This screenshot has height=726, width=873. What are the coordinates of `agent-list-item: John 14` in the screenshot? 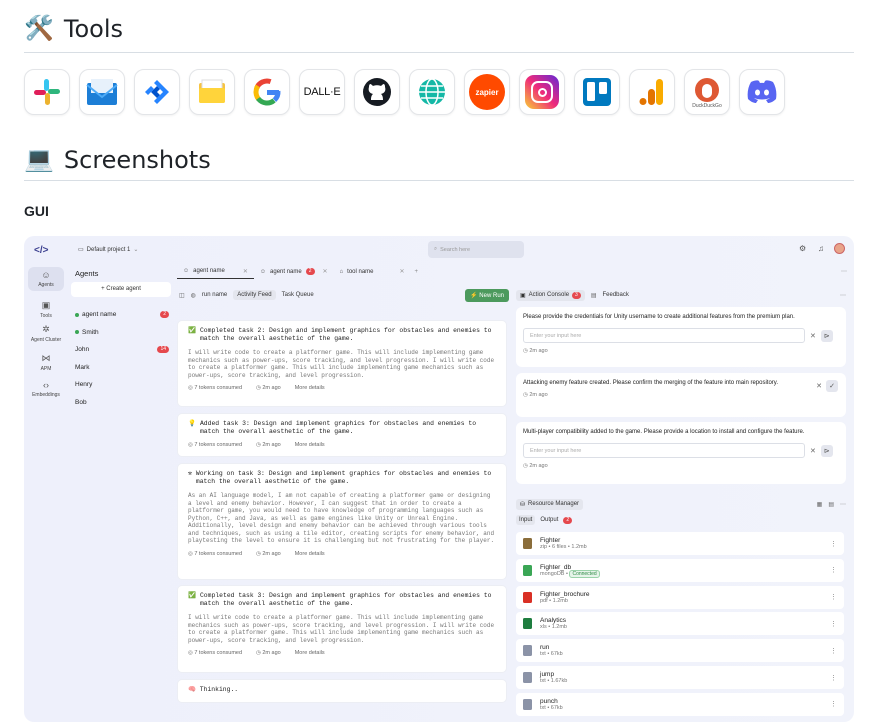 It's located at (122, 350).